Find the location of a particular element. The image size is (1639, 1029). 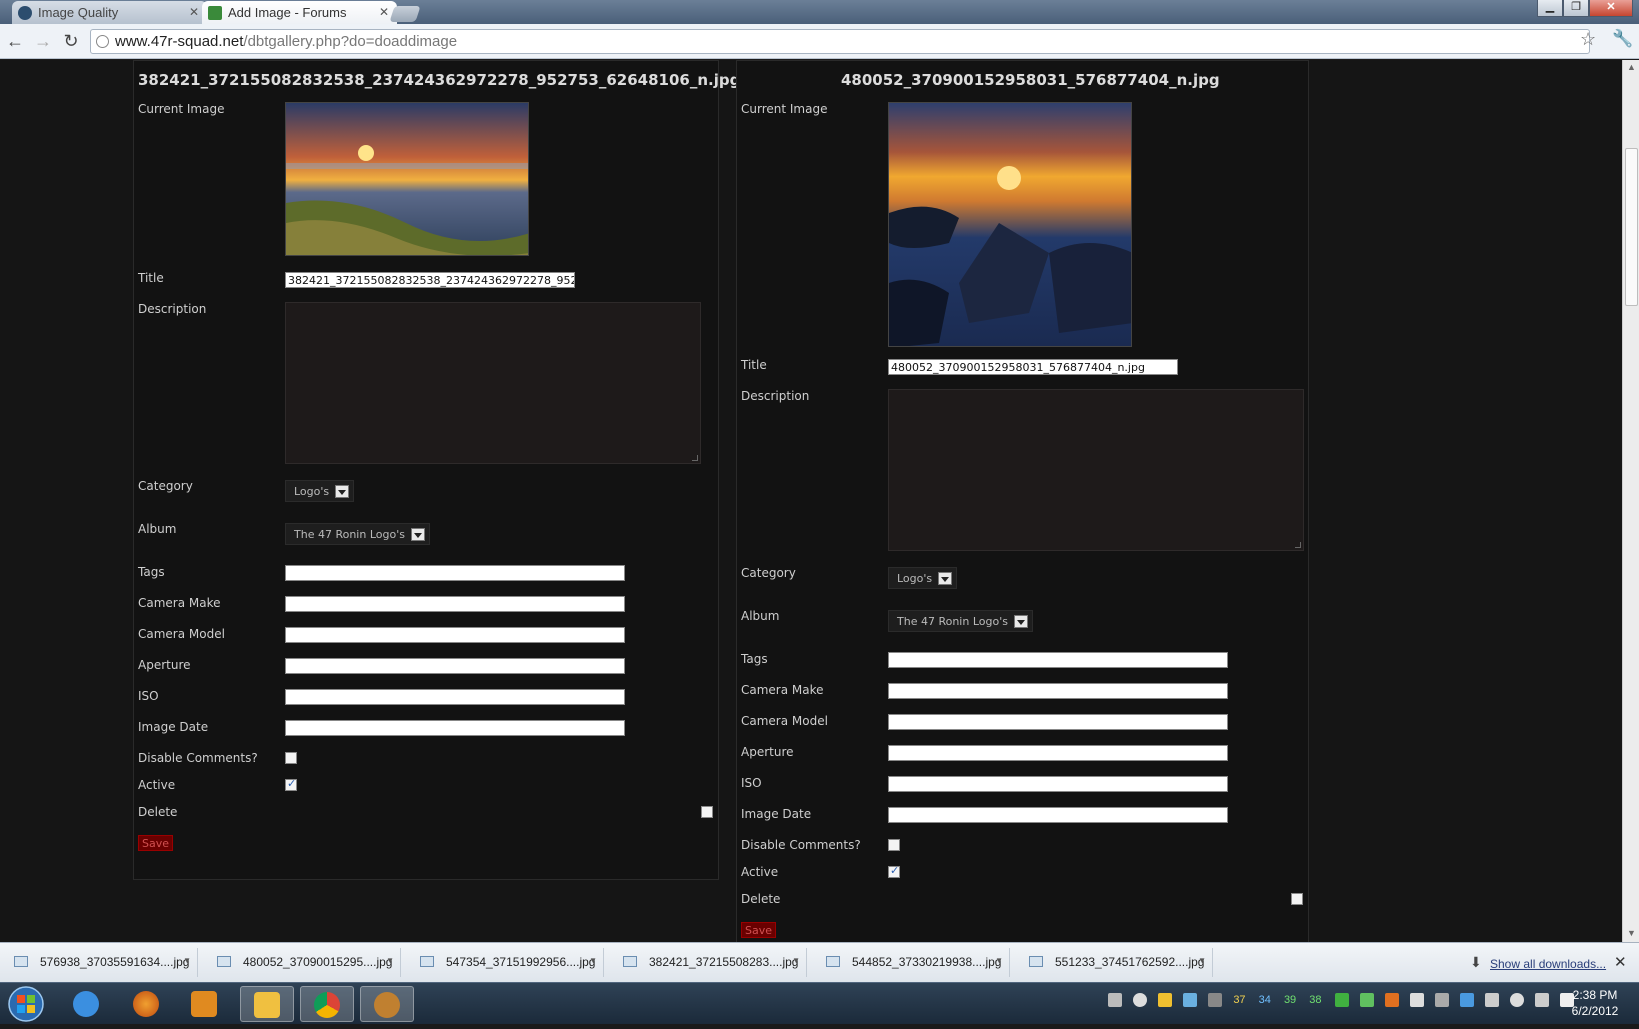

internet-explorer-icon is located at coordinates (86, 1004).